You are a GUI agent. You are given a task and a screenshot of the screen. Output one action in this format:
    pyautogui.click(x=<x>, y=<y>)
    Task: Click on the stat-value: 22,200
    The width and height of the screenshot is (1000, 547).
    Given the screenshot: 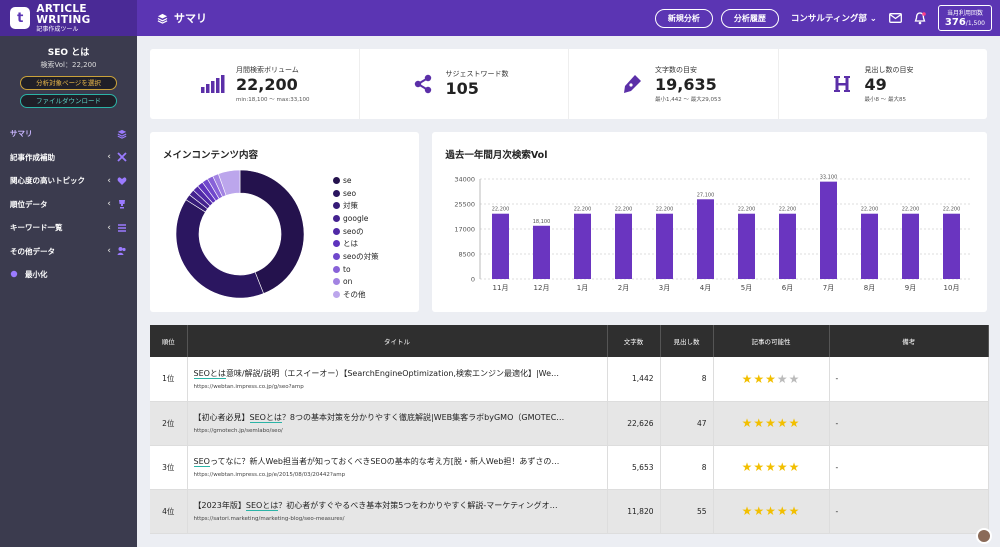 What is the action you would take?
    pyautogui.click(x=267, y=84)
    